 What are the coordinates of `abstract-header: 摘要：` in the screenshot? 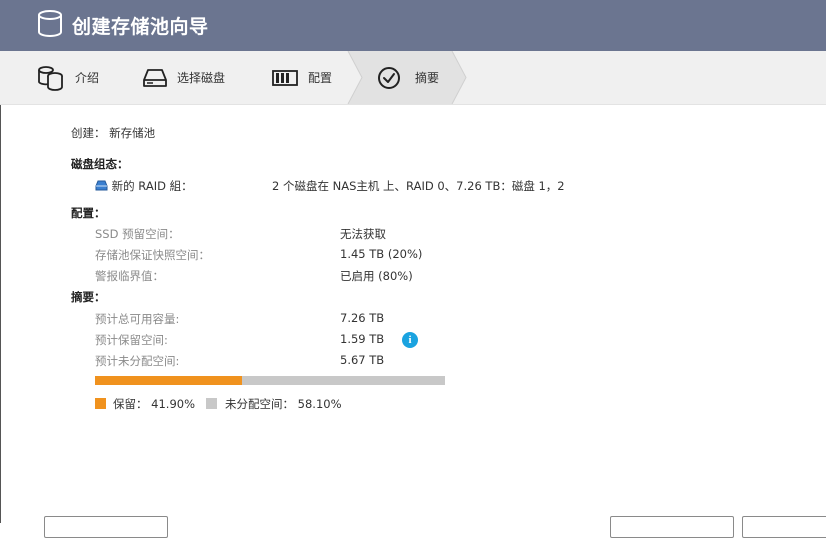 It's located at (88, 297).